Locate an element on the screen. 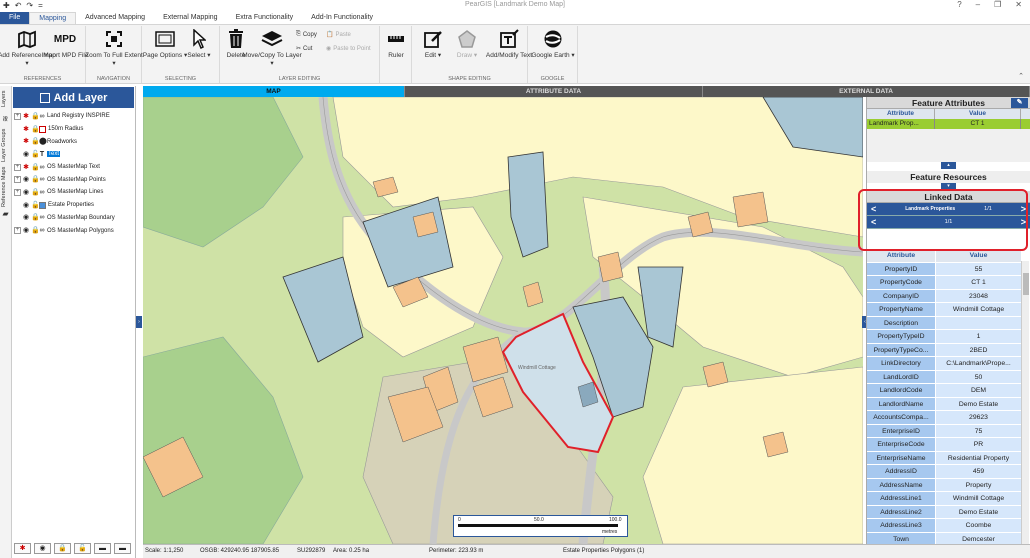 The image size is (1030, 558). paste-button: 📋 Paste is located at coordinates (348, 35).